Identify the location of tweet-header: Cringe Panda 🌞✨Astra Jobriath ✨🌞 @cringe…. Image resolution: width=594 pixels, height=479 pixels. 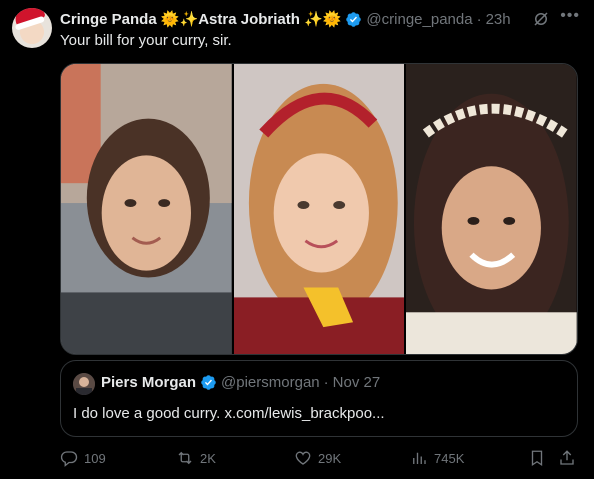
(321, 18).